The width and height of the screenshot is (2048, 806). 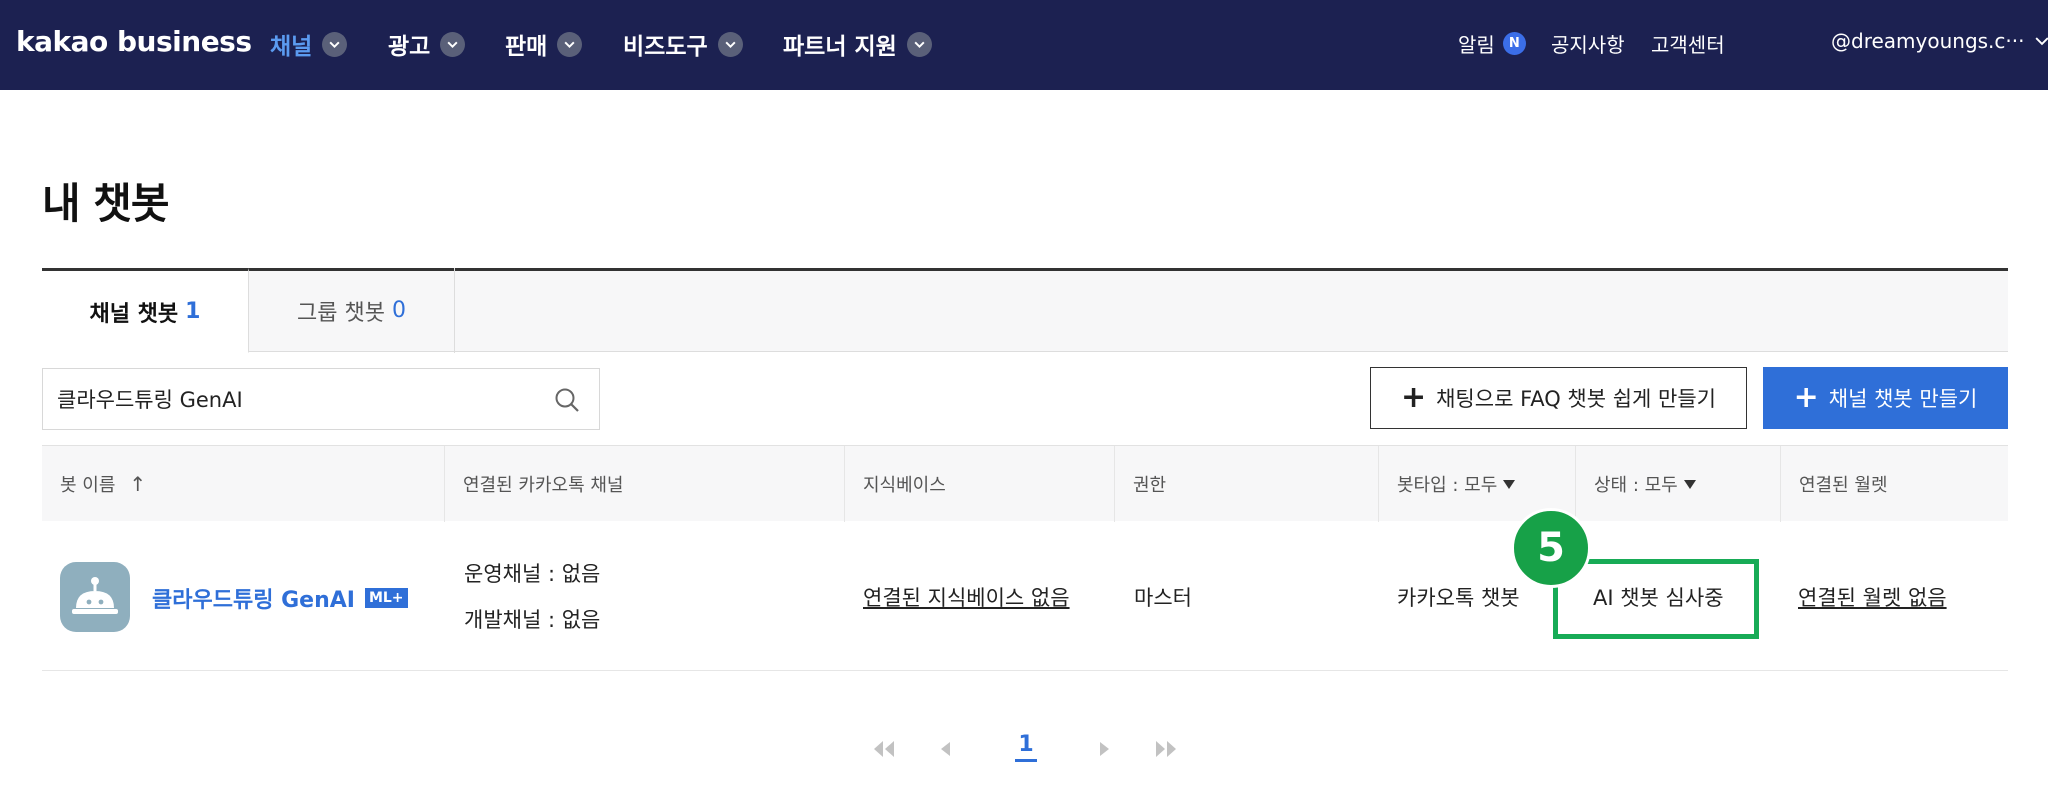 I want to click on nav-sales-label: 판매, so click(x=526, y=47).